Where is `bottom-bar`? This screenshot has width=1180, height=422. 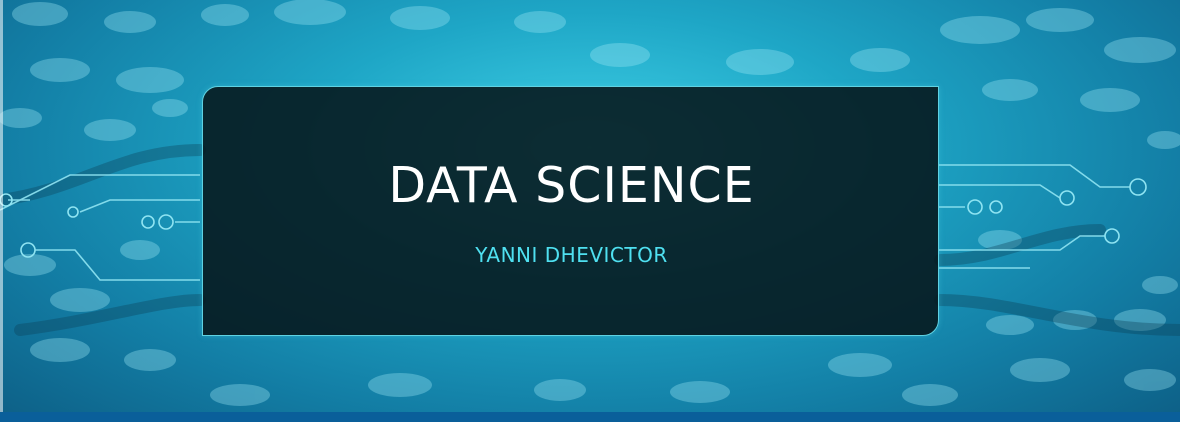
bottom-bar is located at coordinates (590, 417).